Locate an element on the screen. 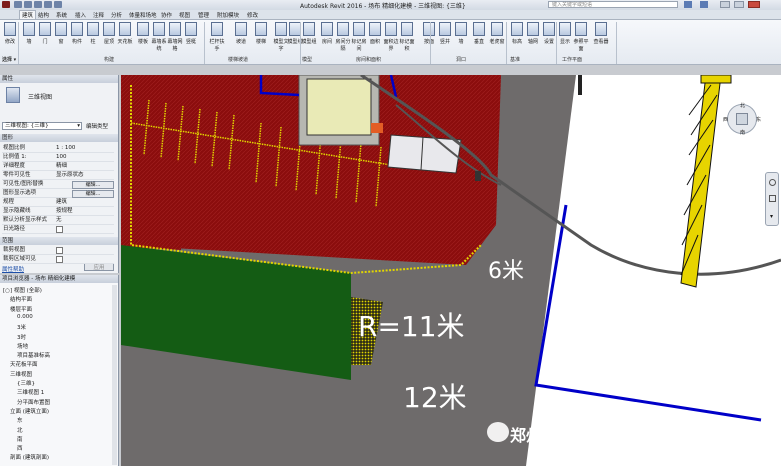 The image size is (781, 466). steering-wheel-icon is located at coordinates (772, 182).